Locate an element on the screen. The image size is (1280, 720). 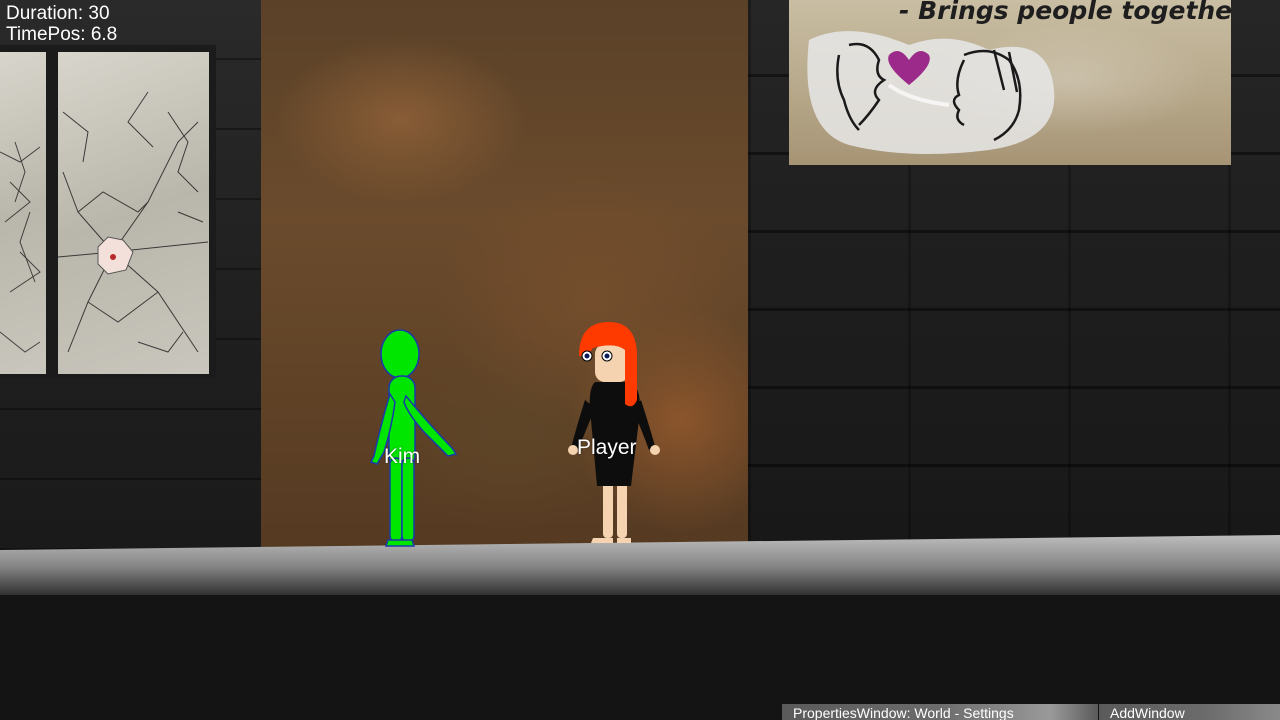
debug-hud: Duration: 30 TimePos: 6.8 is located at coordinates (61, 24).